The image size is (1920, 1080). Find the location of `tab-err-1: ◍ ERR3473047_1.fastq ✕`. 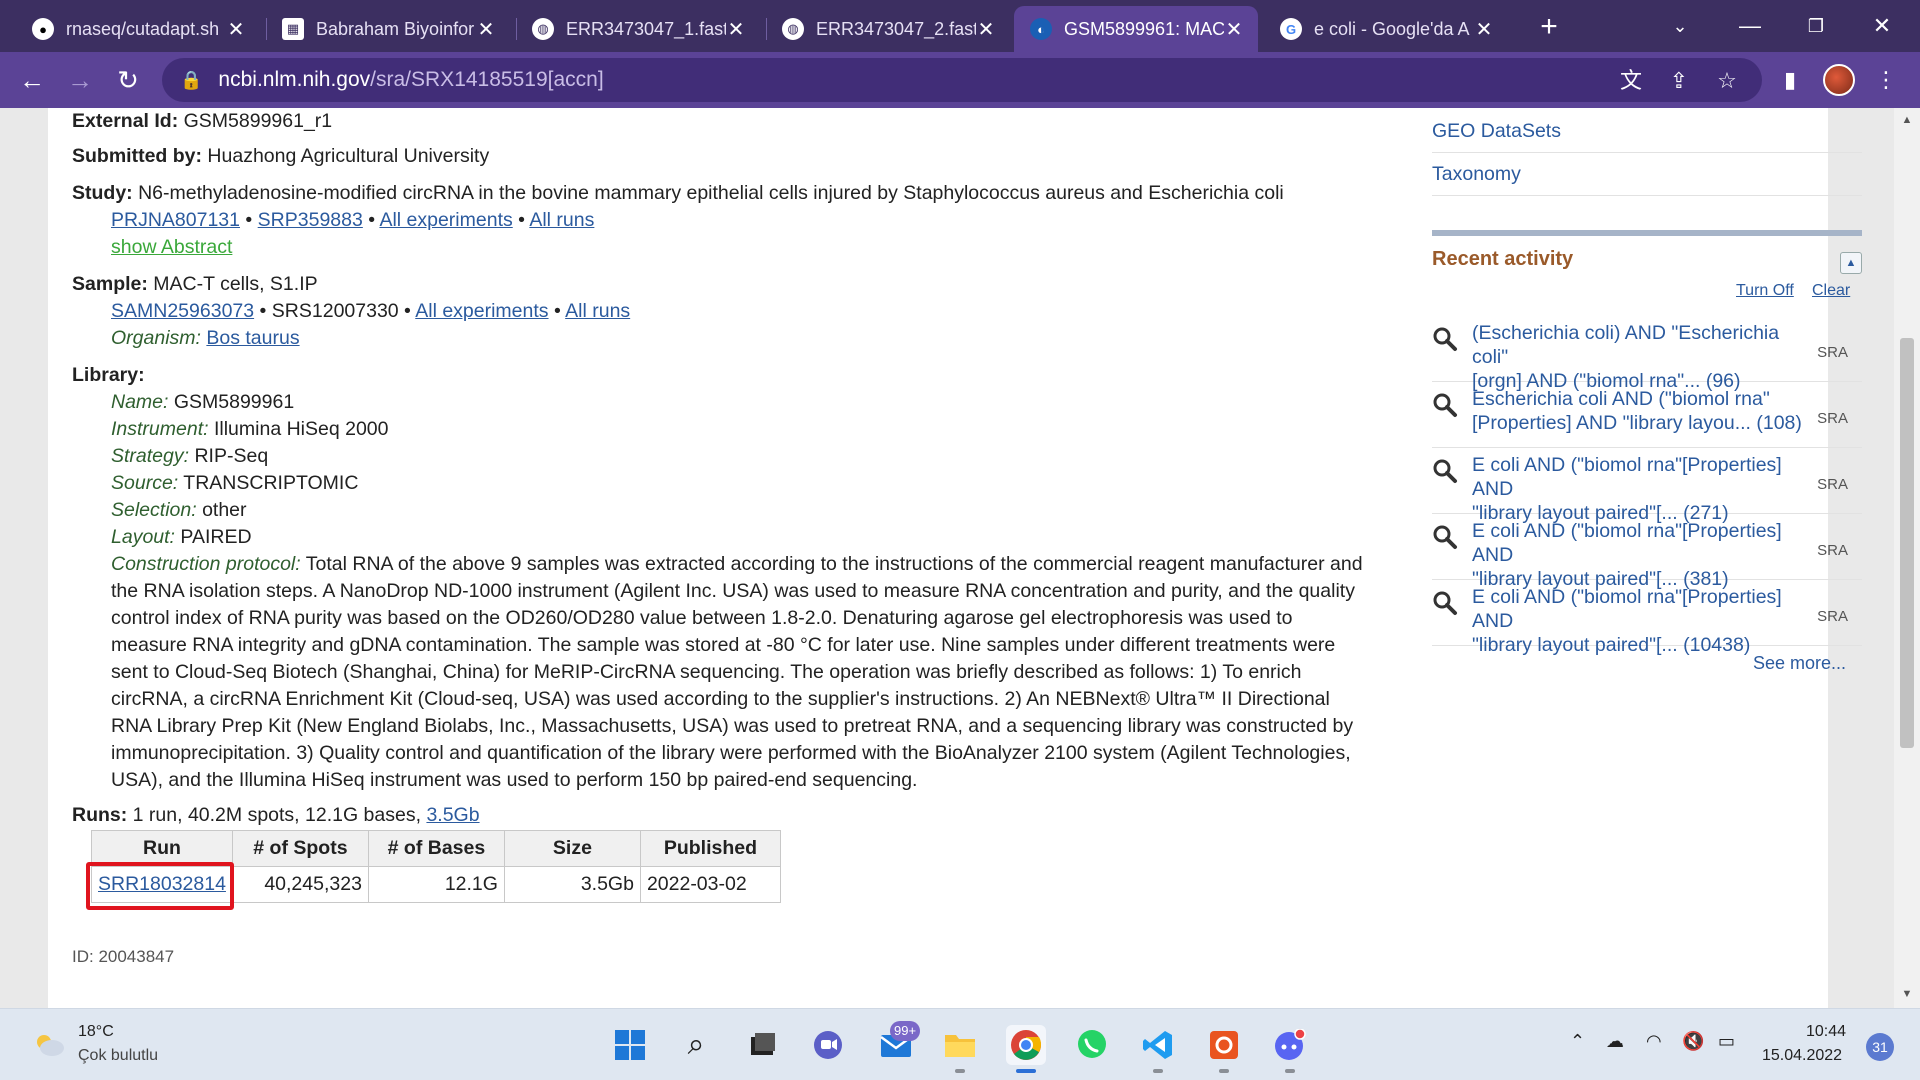

tab-err-1: ◍ ERR3473047_1.fastq ✕ is located at coordinates (638, 29).